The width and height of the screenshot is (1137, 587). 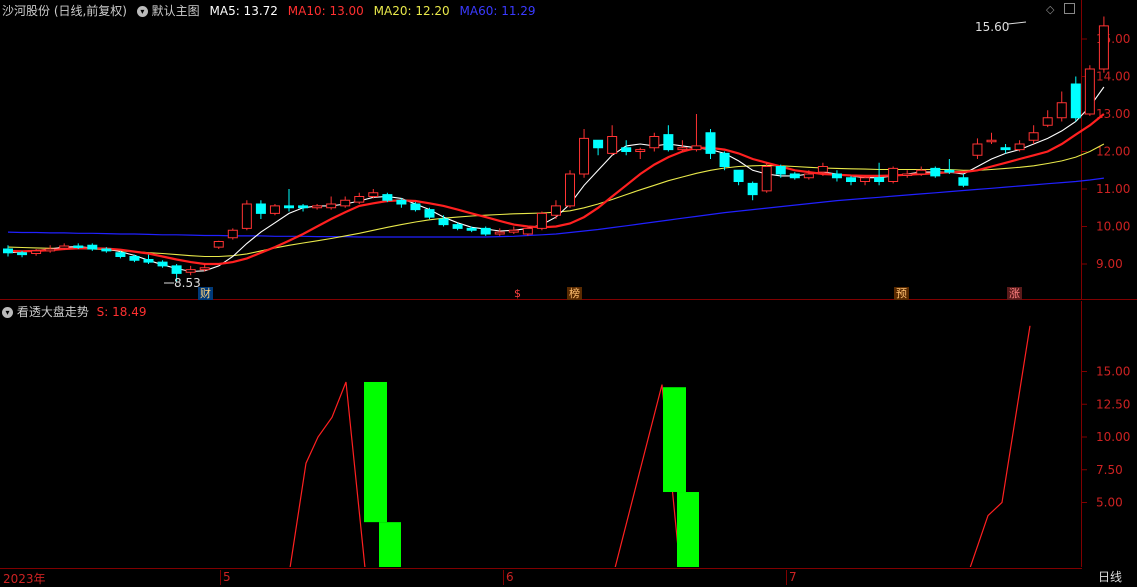 What do you see at coordinates (1069, 8) in the screenshot?
I see `window-icon` at bounding box center [1069, 8].